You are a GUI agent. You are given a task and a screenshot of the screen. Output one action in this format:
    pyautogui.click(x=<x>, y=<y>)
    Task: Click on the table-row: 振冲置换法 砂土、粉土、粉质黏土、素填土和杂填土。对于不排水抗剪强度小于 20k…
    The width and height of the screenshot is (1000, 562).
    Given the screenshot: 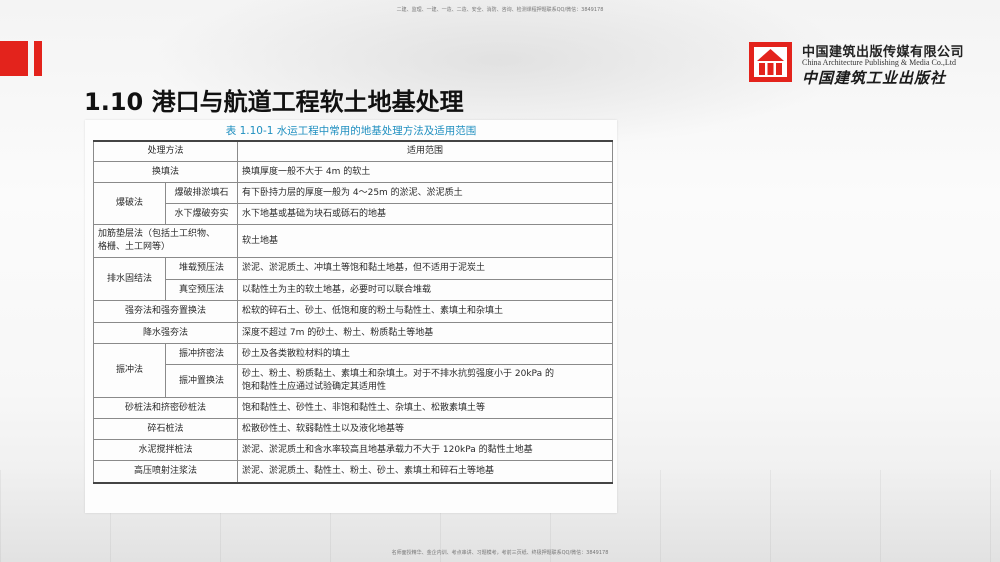 What is the action you would take?
    pyautogui.click(x=353, y=381)
    